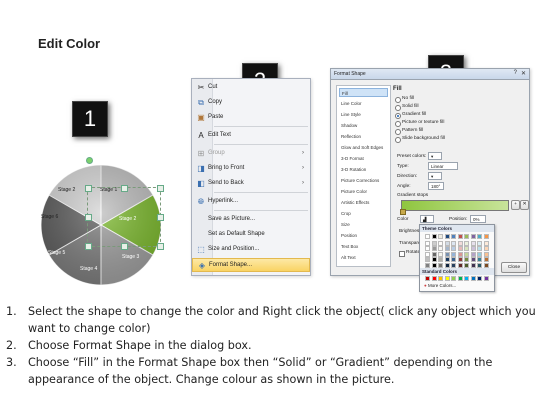  Describe the element at coordinates (478, 219) in the screenshot. I see `position-field: 0%` at that location.